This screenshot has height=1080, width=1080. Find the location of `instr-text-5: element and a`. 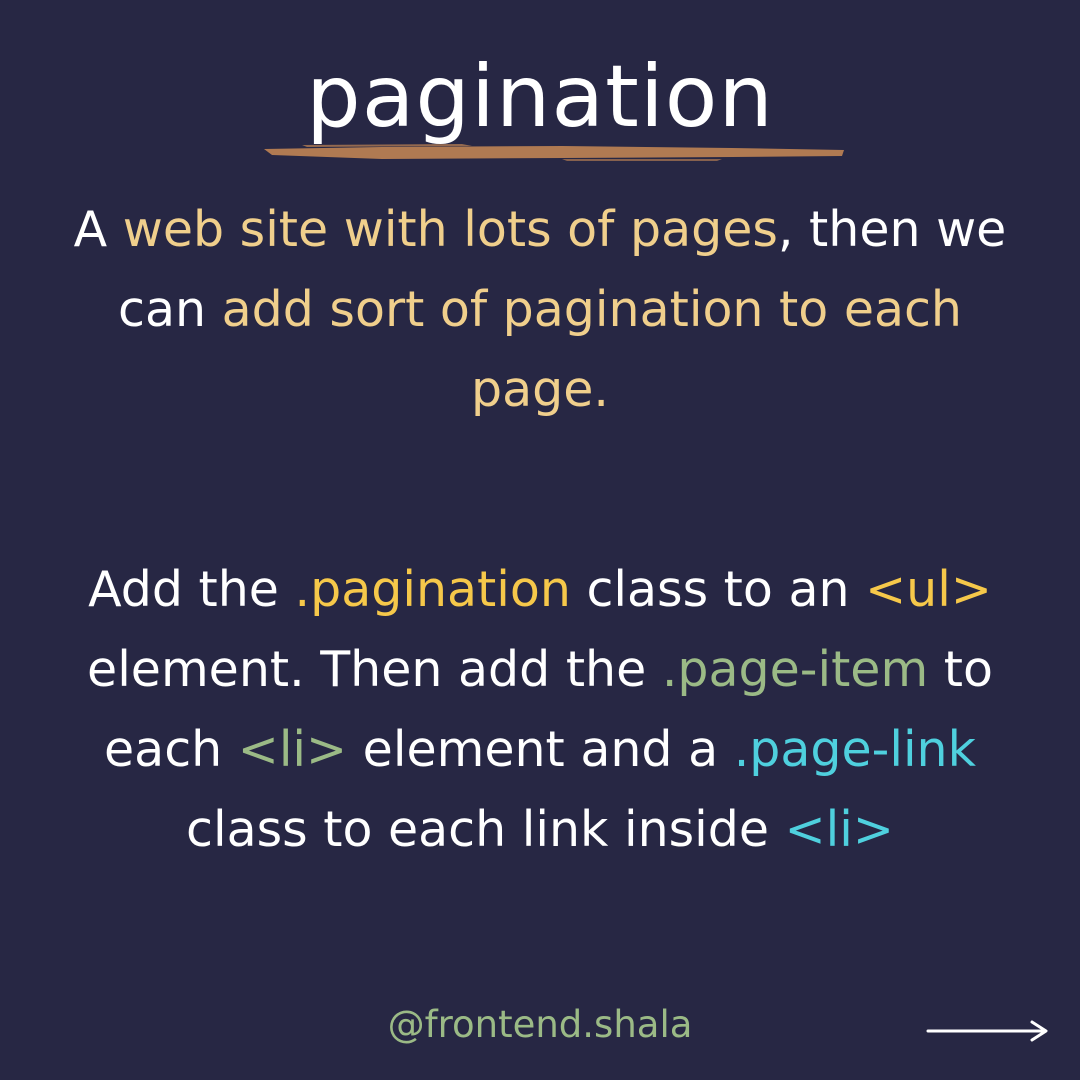

instr-text-5: element and a is located at coordinates (540, 749).